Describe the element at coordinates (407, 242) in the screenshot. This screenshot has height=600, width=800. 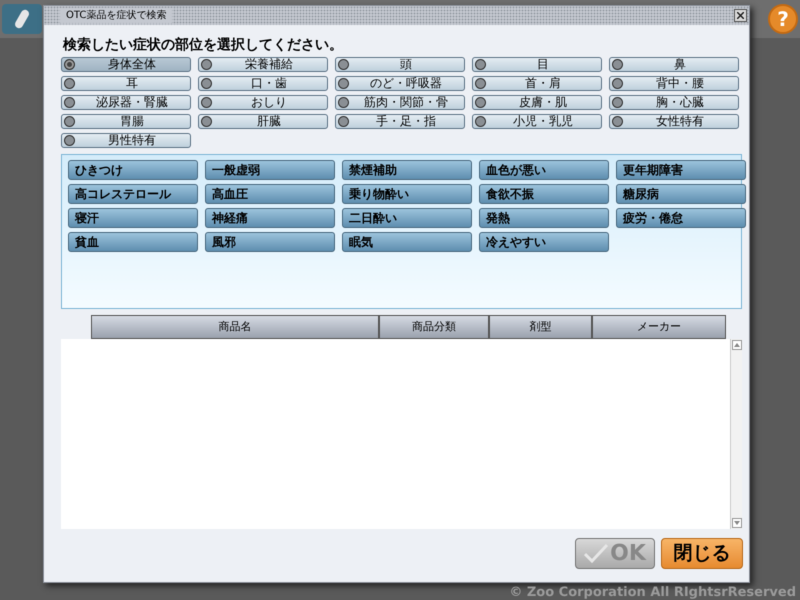
I see `symptom-button: 眠気` at that location.